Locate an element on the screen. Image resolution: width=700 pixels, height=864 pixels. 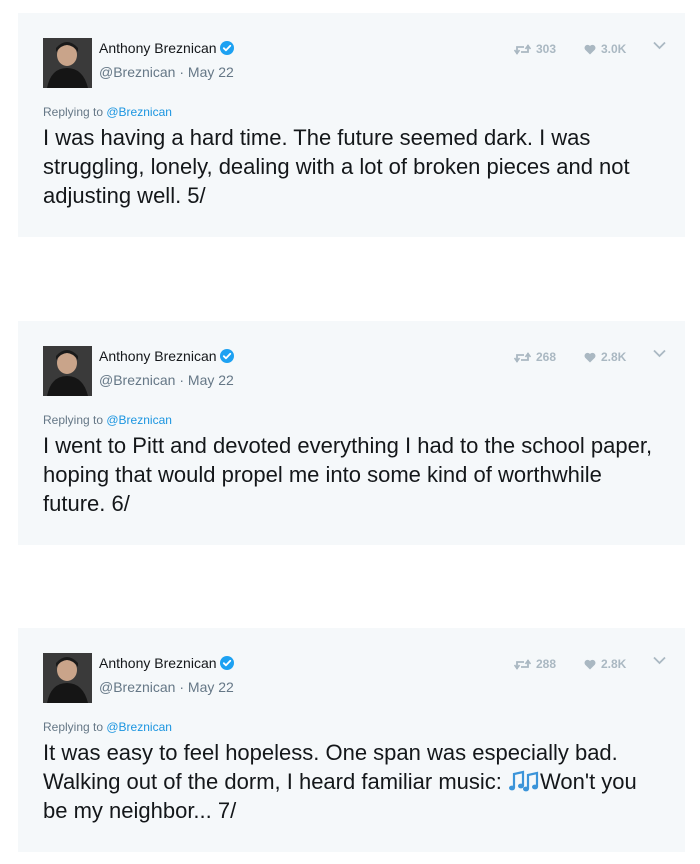
retweet-count: 268 is located at coordinates (546, 357).